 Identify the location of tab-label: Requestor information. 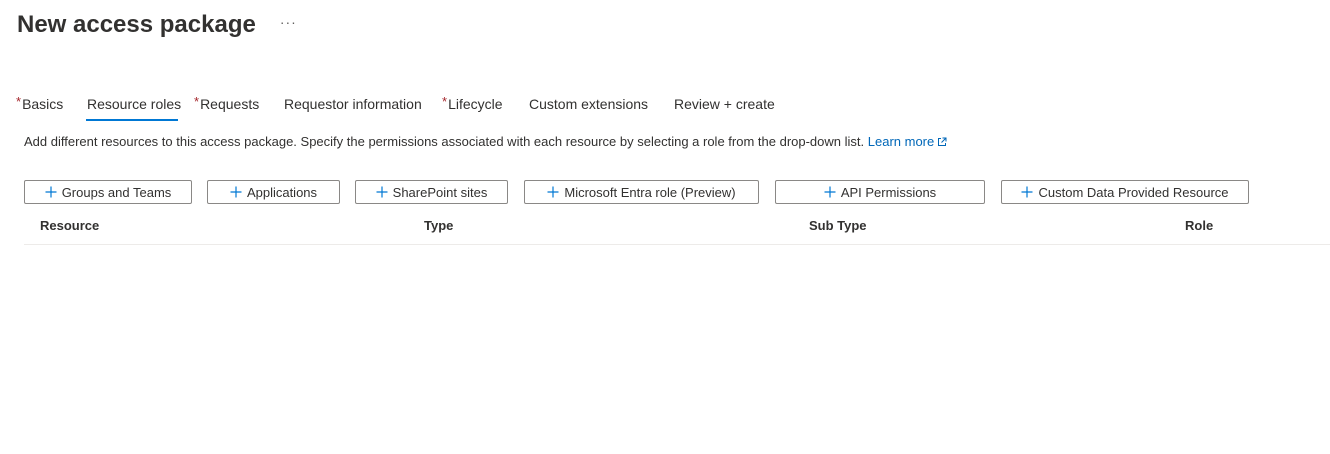
(353, 104).